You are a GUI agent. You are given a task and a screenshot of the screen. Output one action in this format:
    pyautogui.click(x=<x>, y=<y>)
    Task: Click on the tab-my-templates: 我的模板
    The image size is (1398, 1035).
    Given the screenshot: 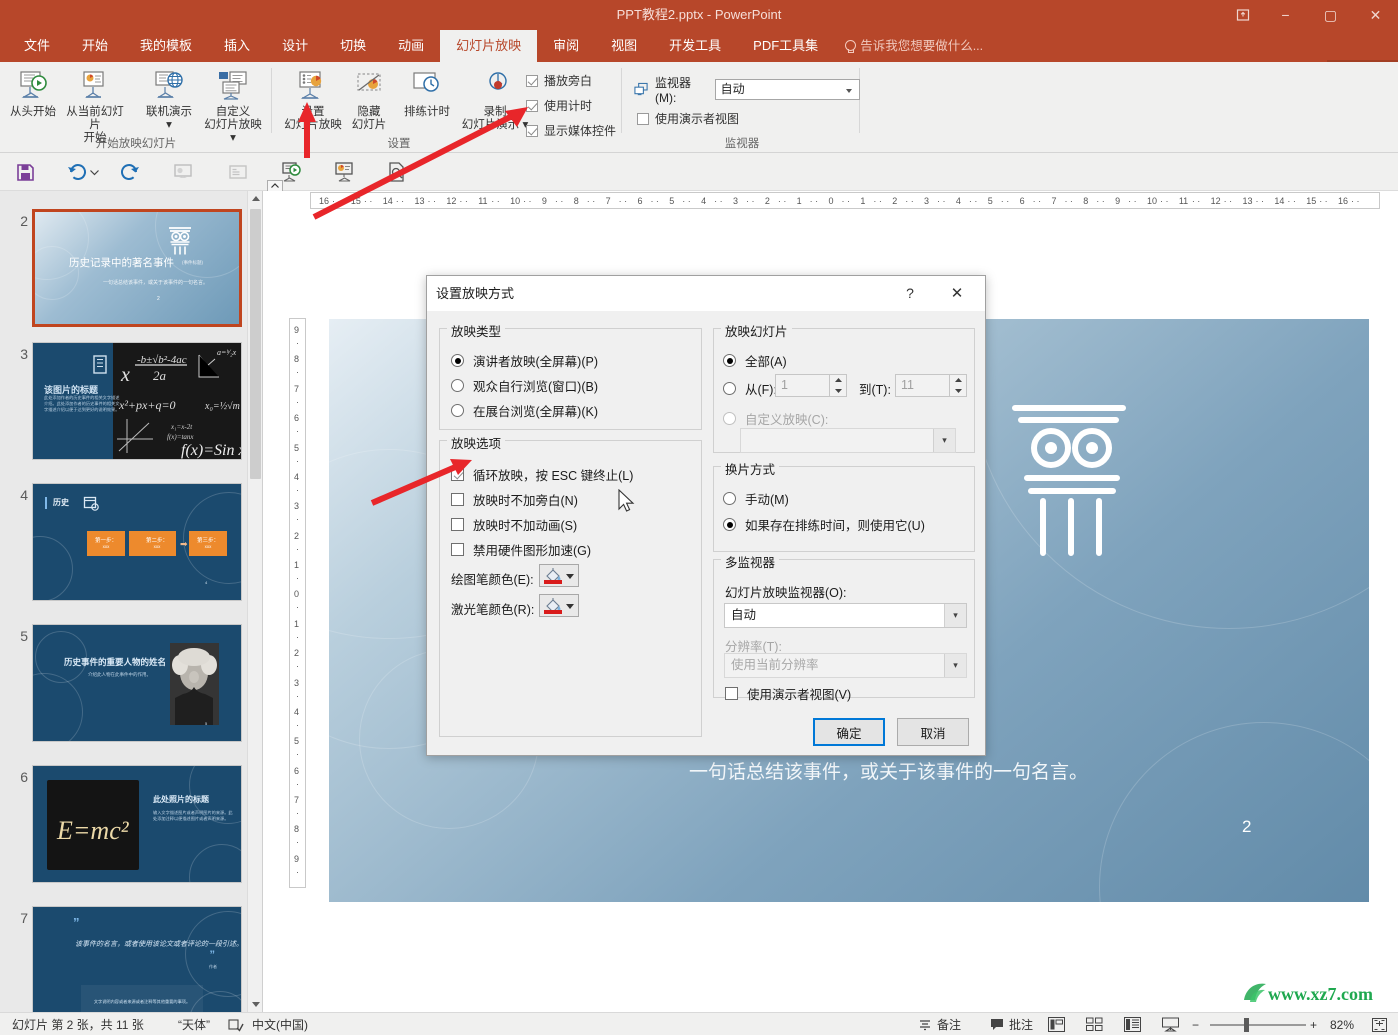 What is the action you would take?
    pyautogui.click(x=166, y=46)
    